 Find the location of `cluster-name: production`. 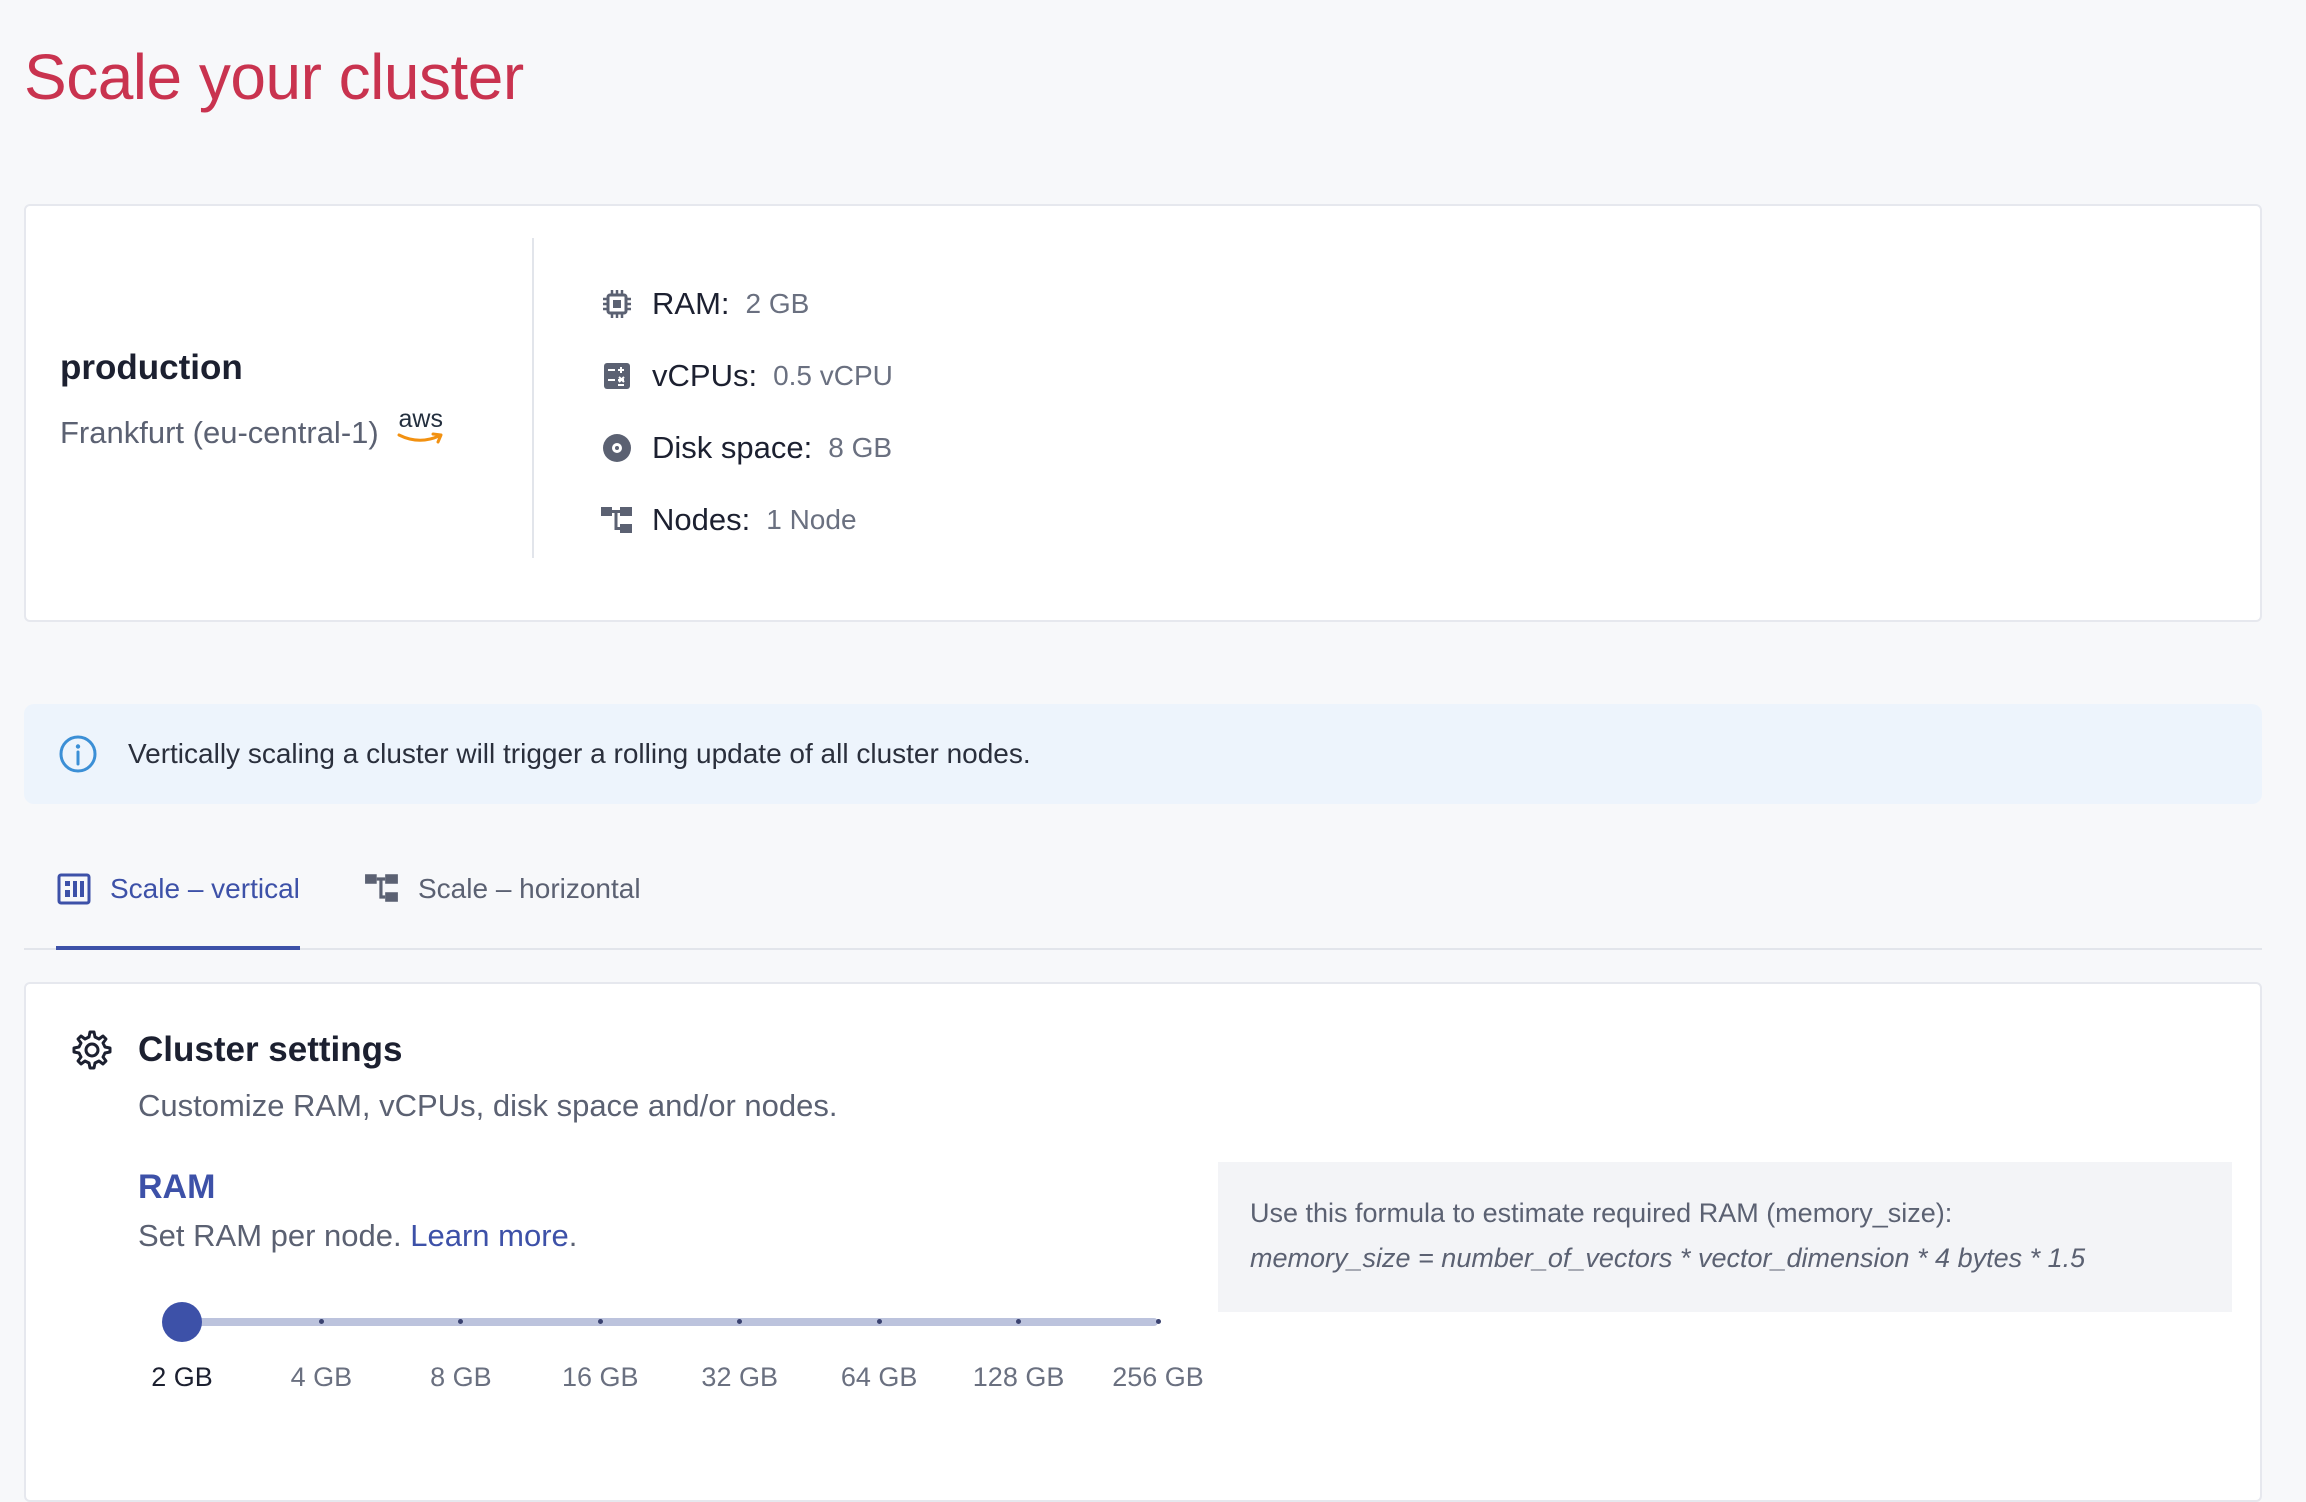

cluster-name: production is located at coordinates (151, 367).